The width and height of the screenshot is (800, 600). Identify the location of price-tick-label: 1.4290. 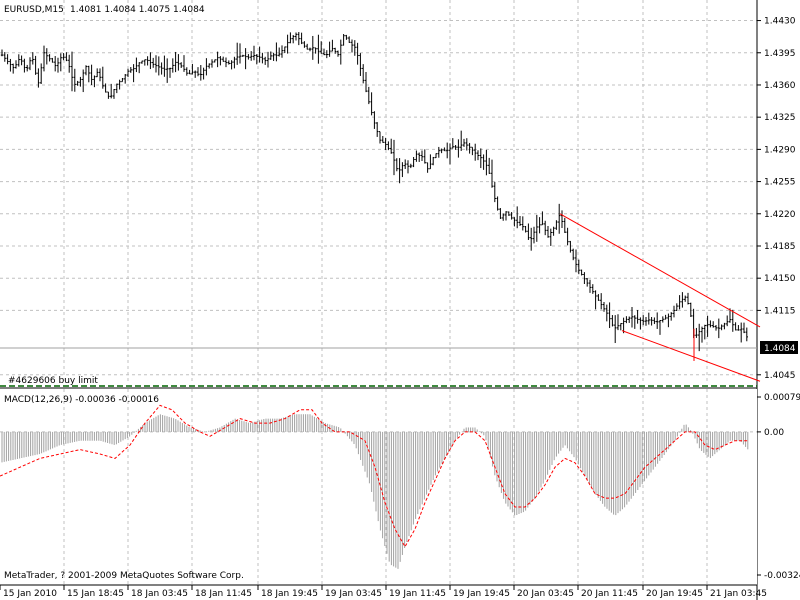
(780, 150).